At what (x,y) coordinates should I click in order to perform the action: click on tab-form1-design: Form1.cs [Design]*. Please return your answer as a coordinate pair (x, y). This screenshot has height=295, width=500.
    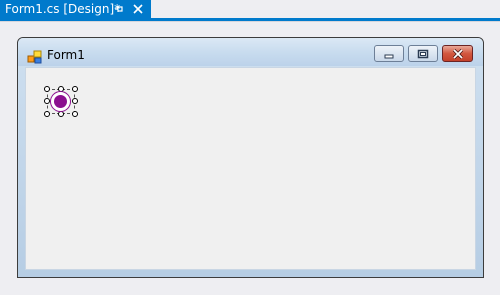
    Looking at the image, I should click on (75, 9).